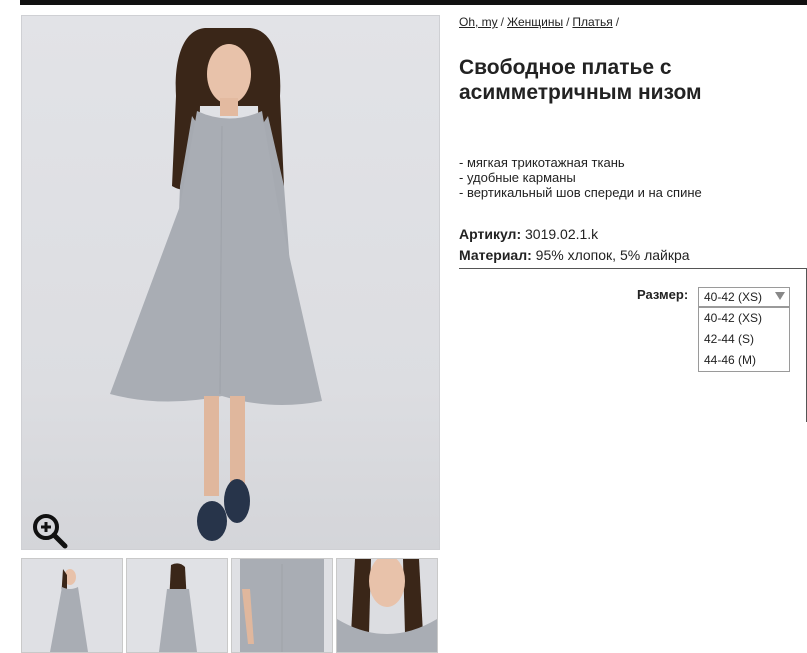 The width and height of the screenshot is (807, 653). I want to click on material-label: Материал:, so click(495, 255).